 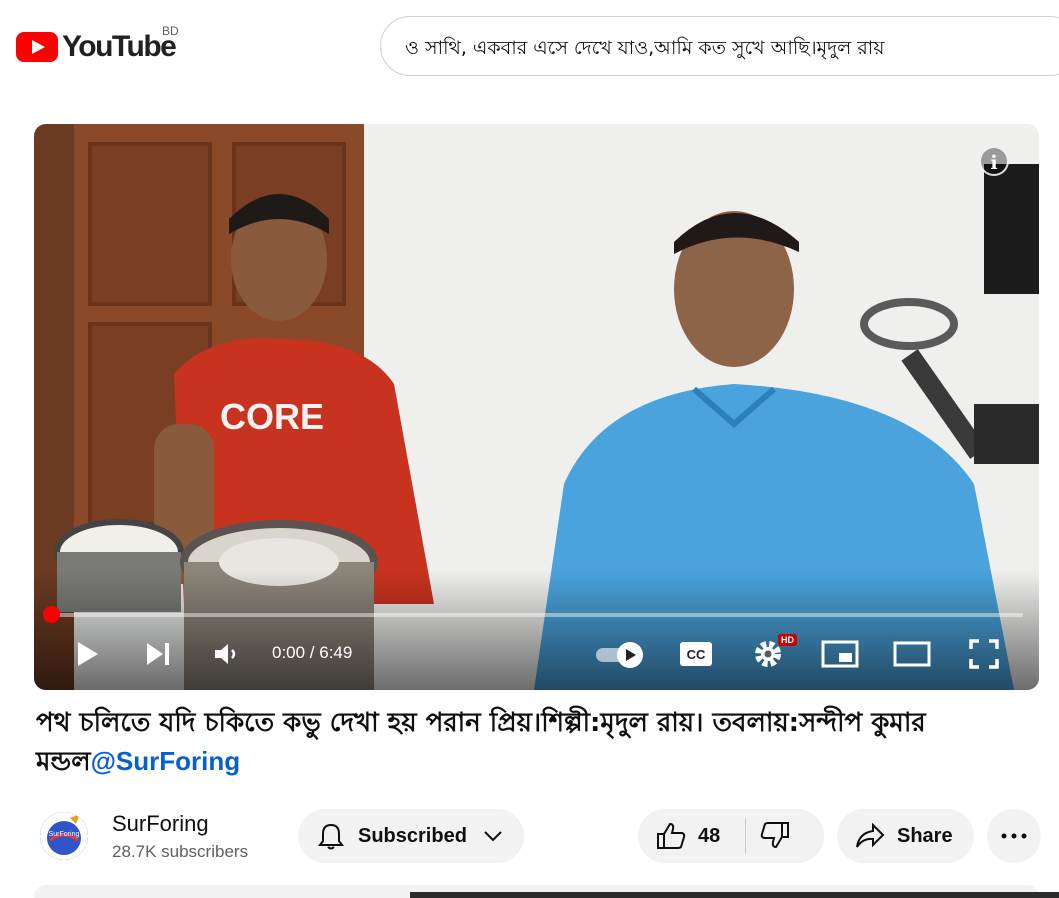 I want to click on shirt-print-text: CORE, so click(x=272, y=416).